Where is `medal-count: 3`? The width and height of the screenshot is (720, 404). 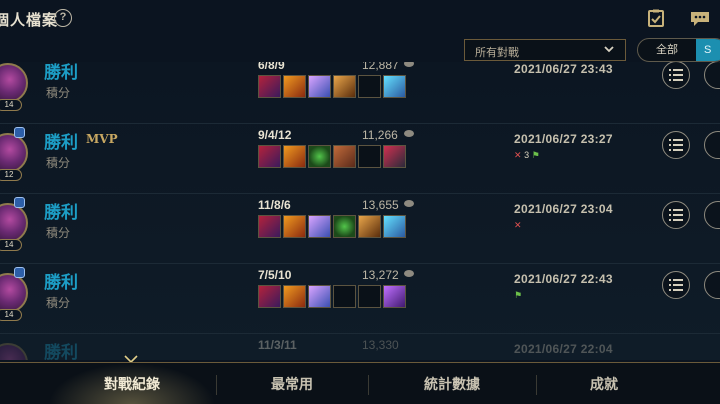
medal-count: 3 is located at coordinates (527, 155).